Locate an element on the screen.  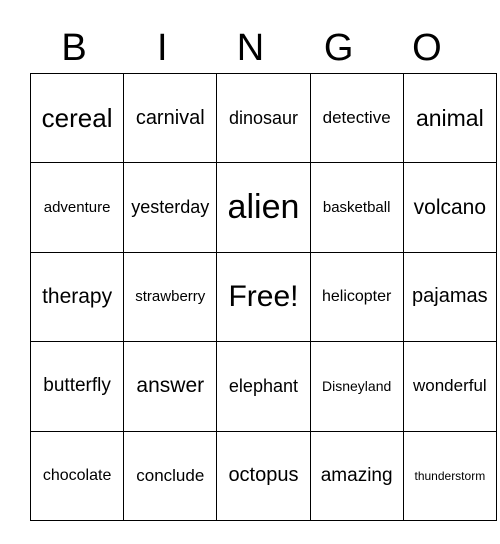
bingo-cell: basketball is located at coordinates (356, 207).